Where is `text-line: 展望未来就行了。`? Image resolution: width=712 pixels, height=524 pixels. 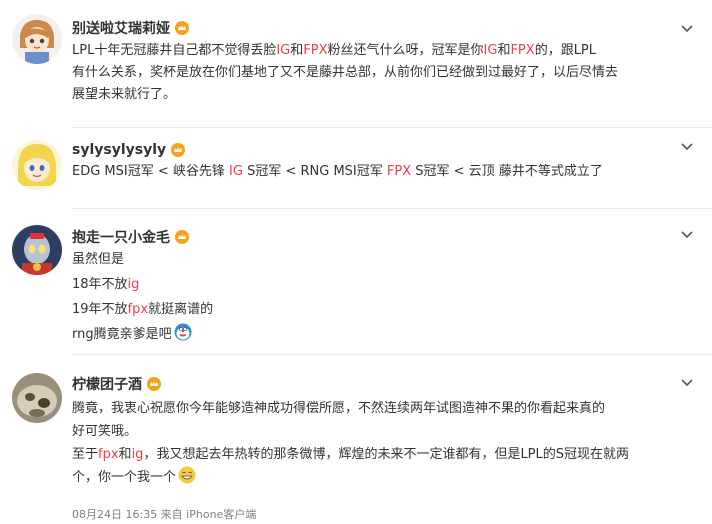
text-line: 展望未来就行了。 is located at coordinates (345, 95).